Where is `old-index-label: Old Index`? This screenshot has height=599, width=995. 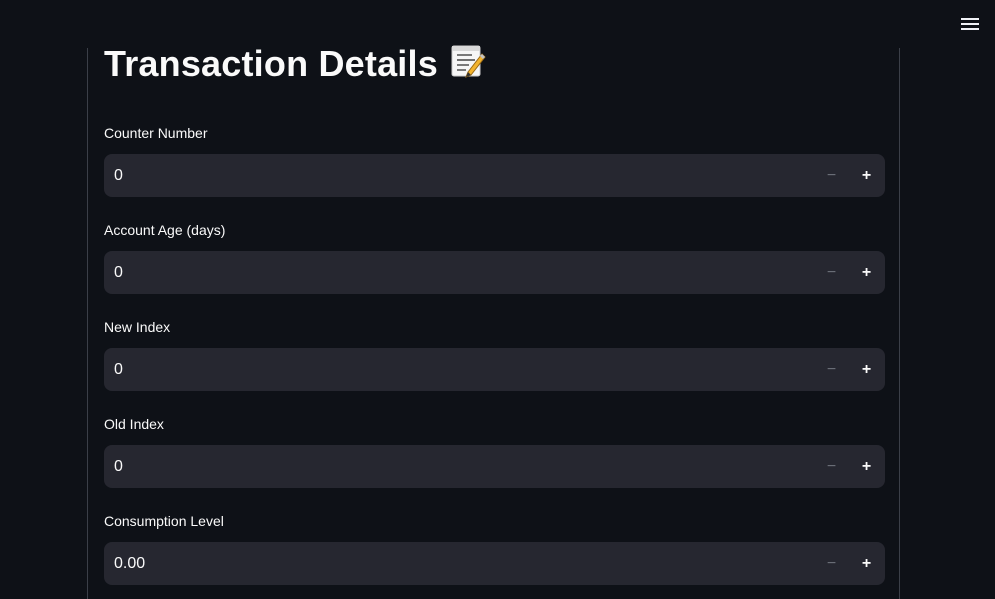 old-index-label: Old Index is located at coordinates (134, 424).